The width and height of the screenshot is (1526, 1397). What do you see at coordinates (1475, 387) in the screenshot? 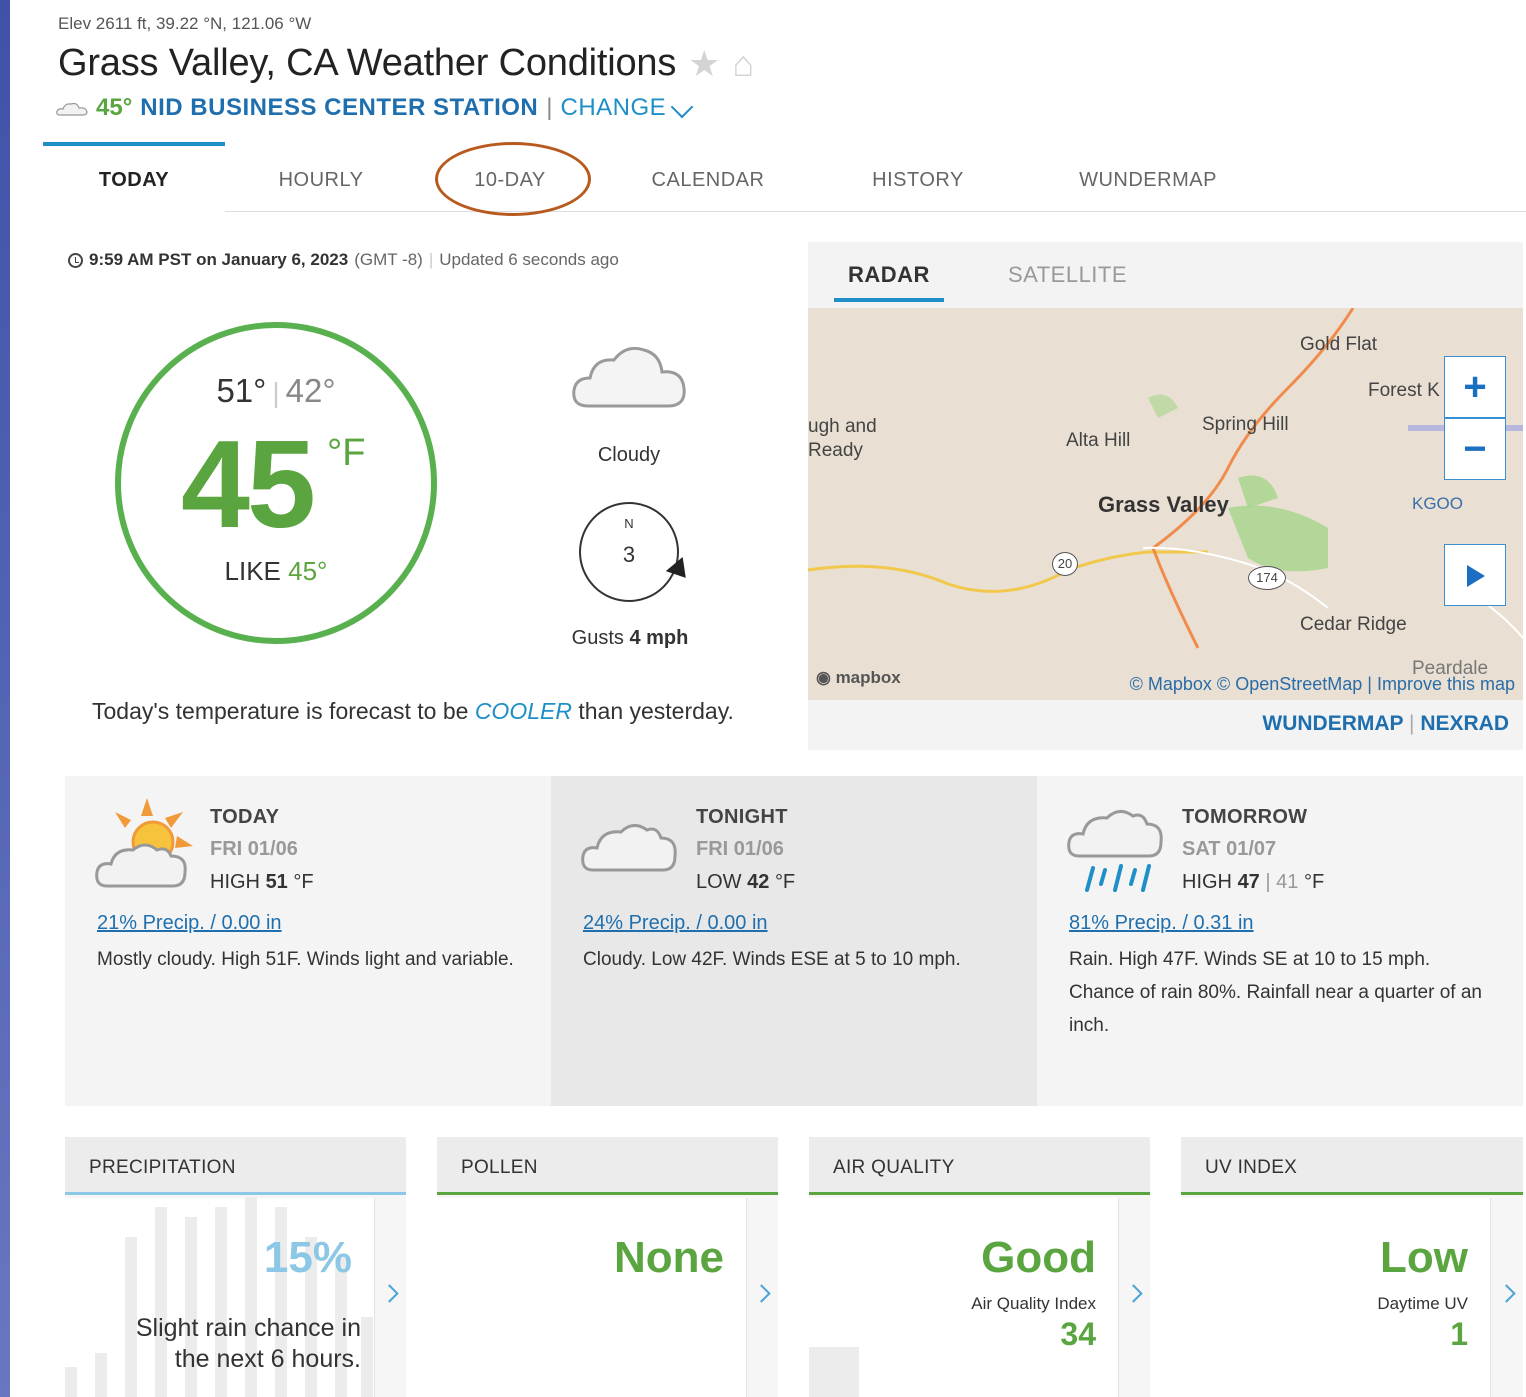
I see `zoom-in-button: +` at bounding box center [1475, 387].